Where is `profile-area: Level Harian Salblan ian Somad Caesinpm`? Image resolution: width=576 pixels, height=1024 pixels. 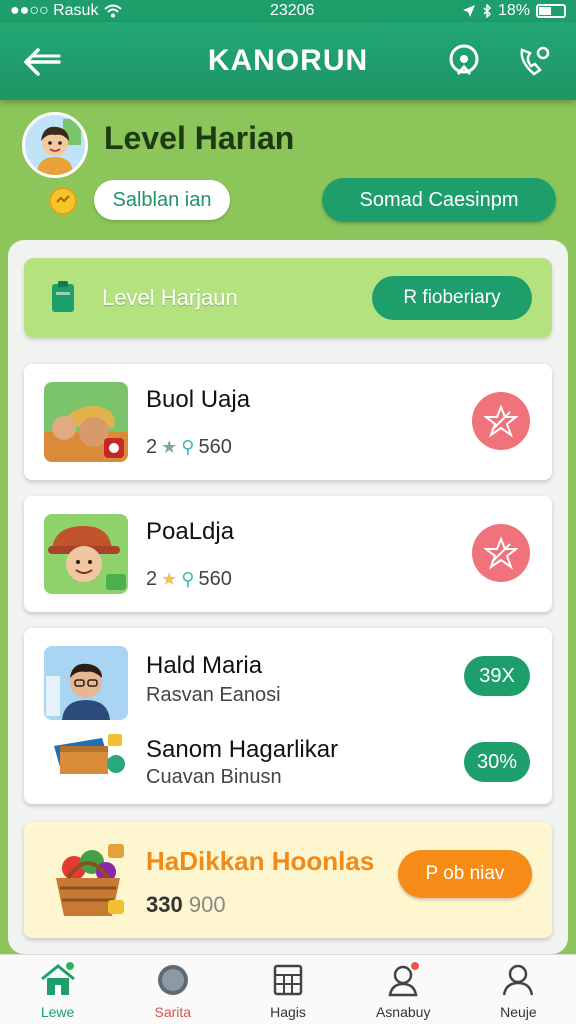
profile-area: Level Harian Salblan ian Somad Caesinpm is located at coordinates (288, 170).